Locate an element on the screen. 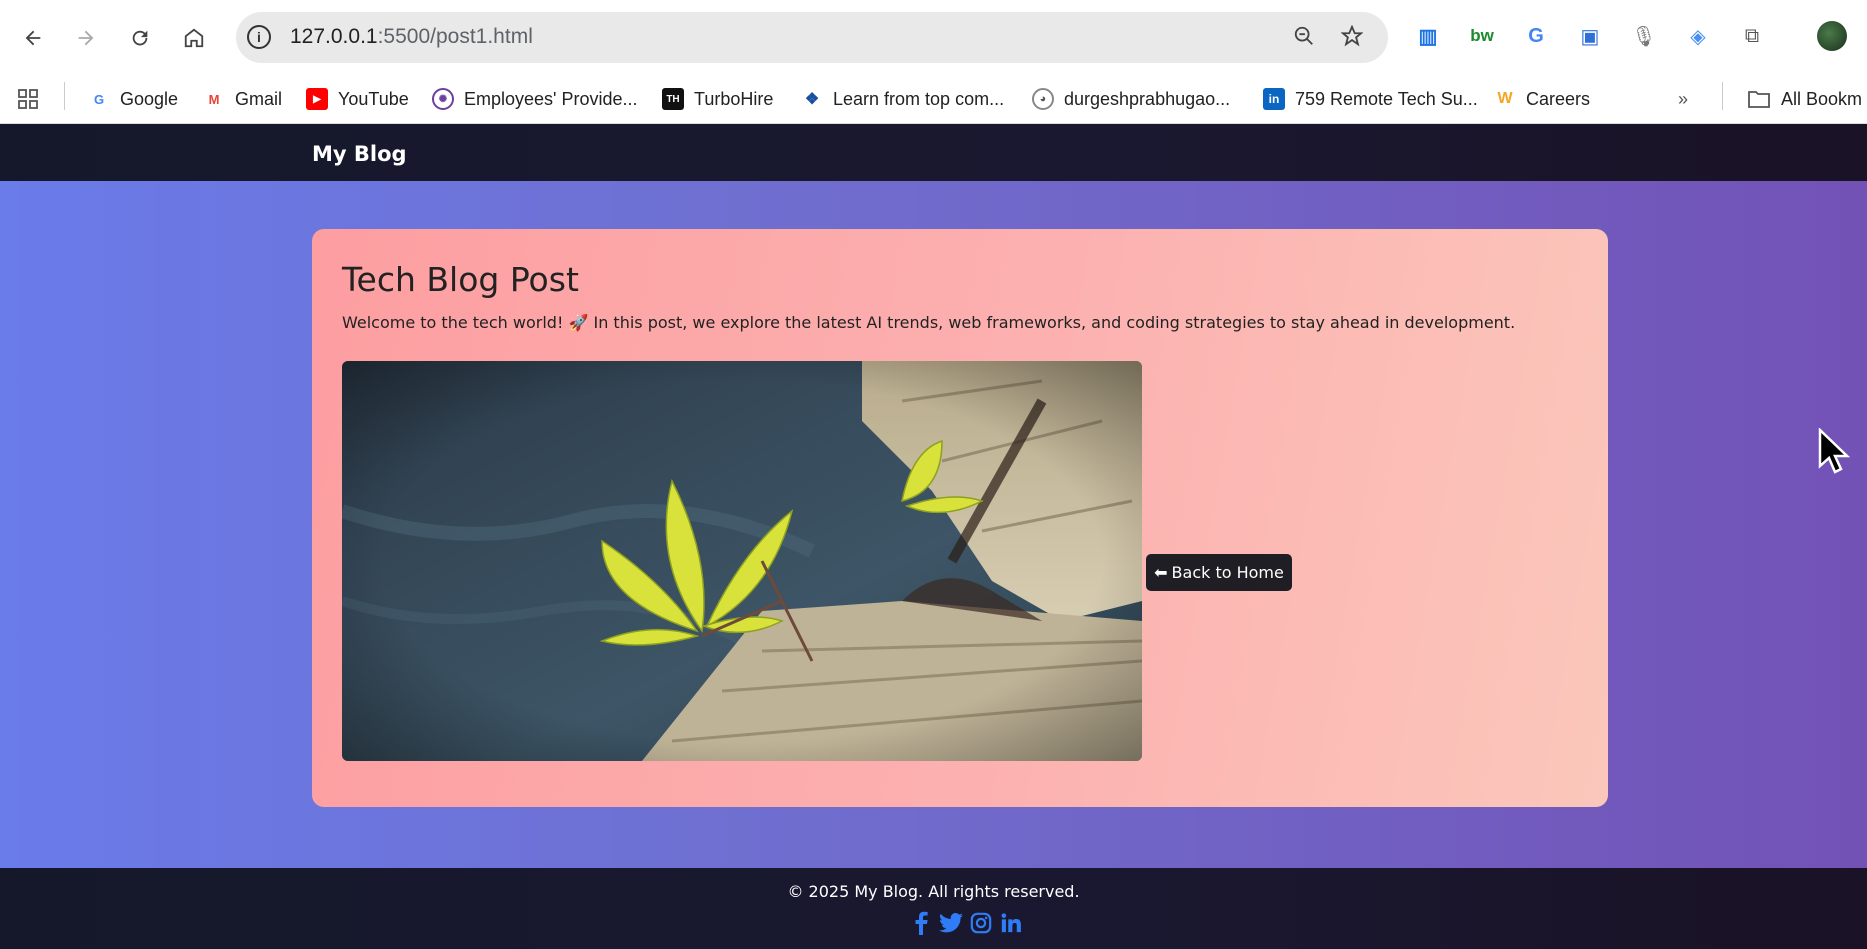  google-icon: G is located at coordinates (99, 99).